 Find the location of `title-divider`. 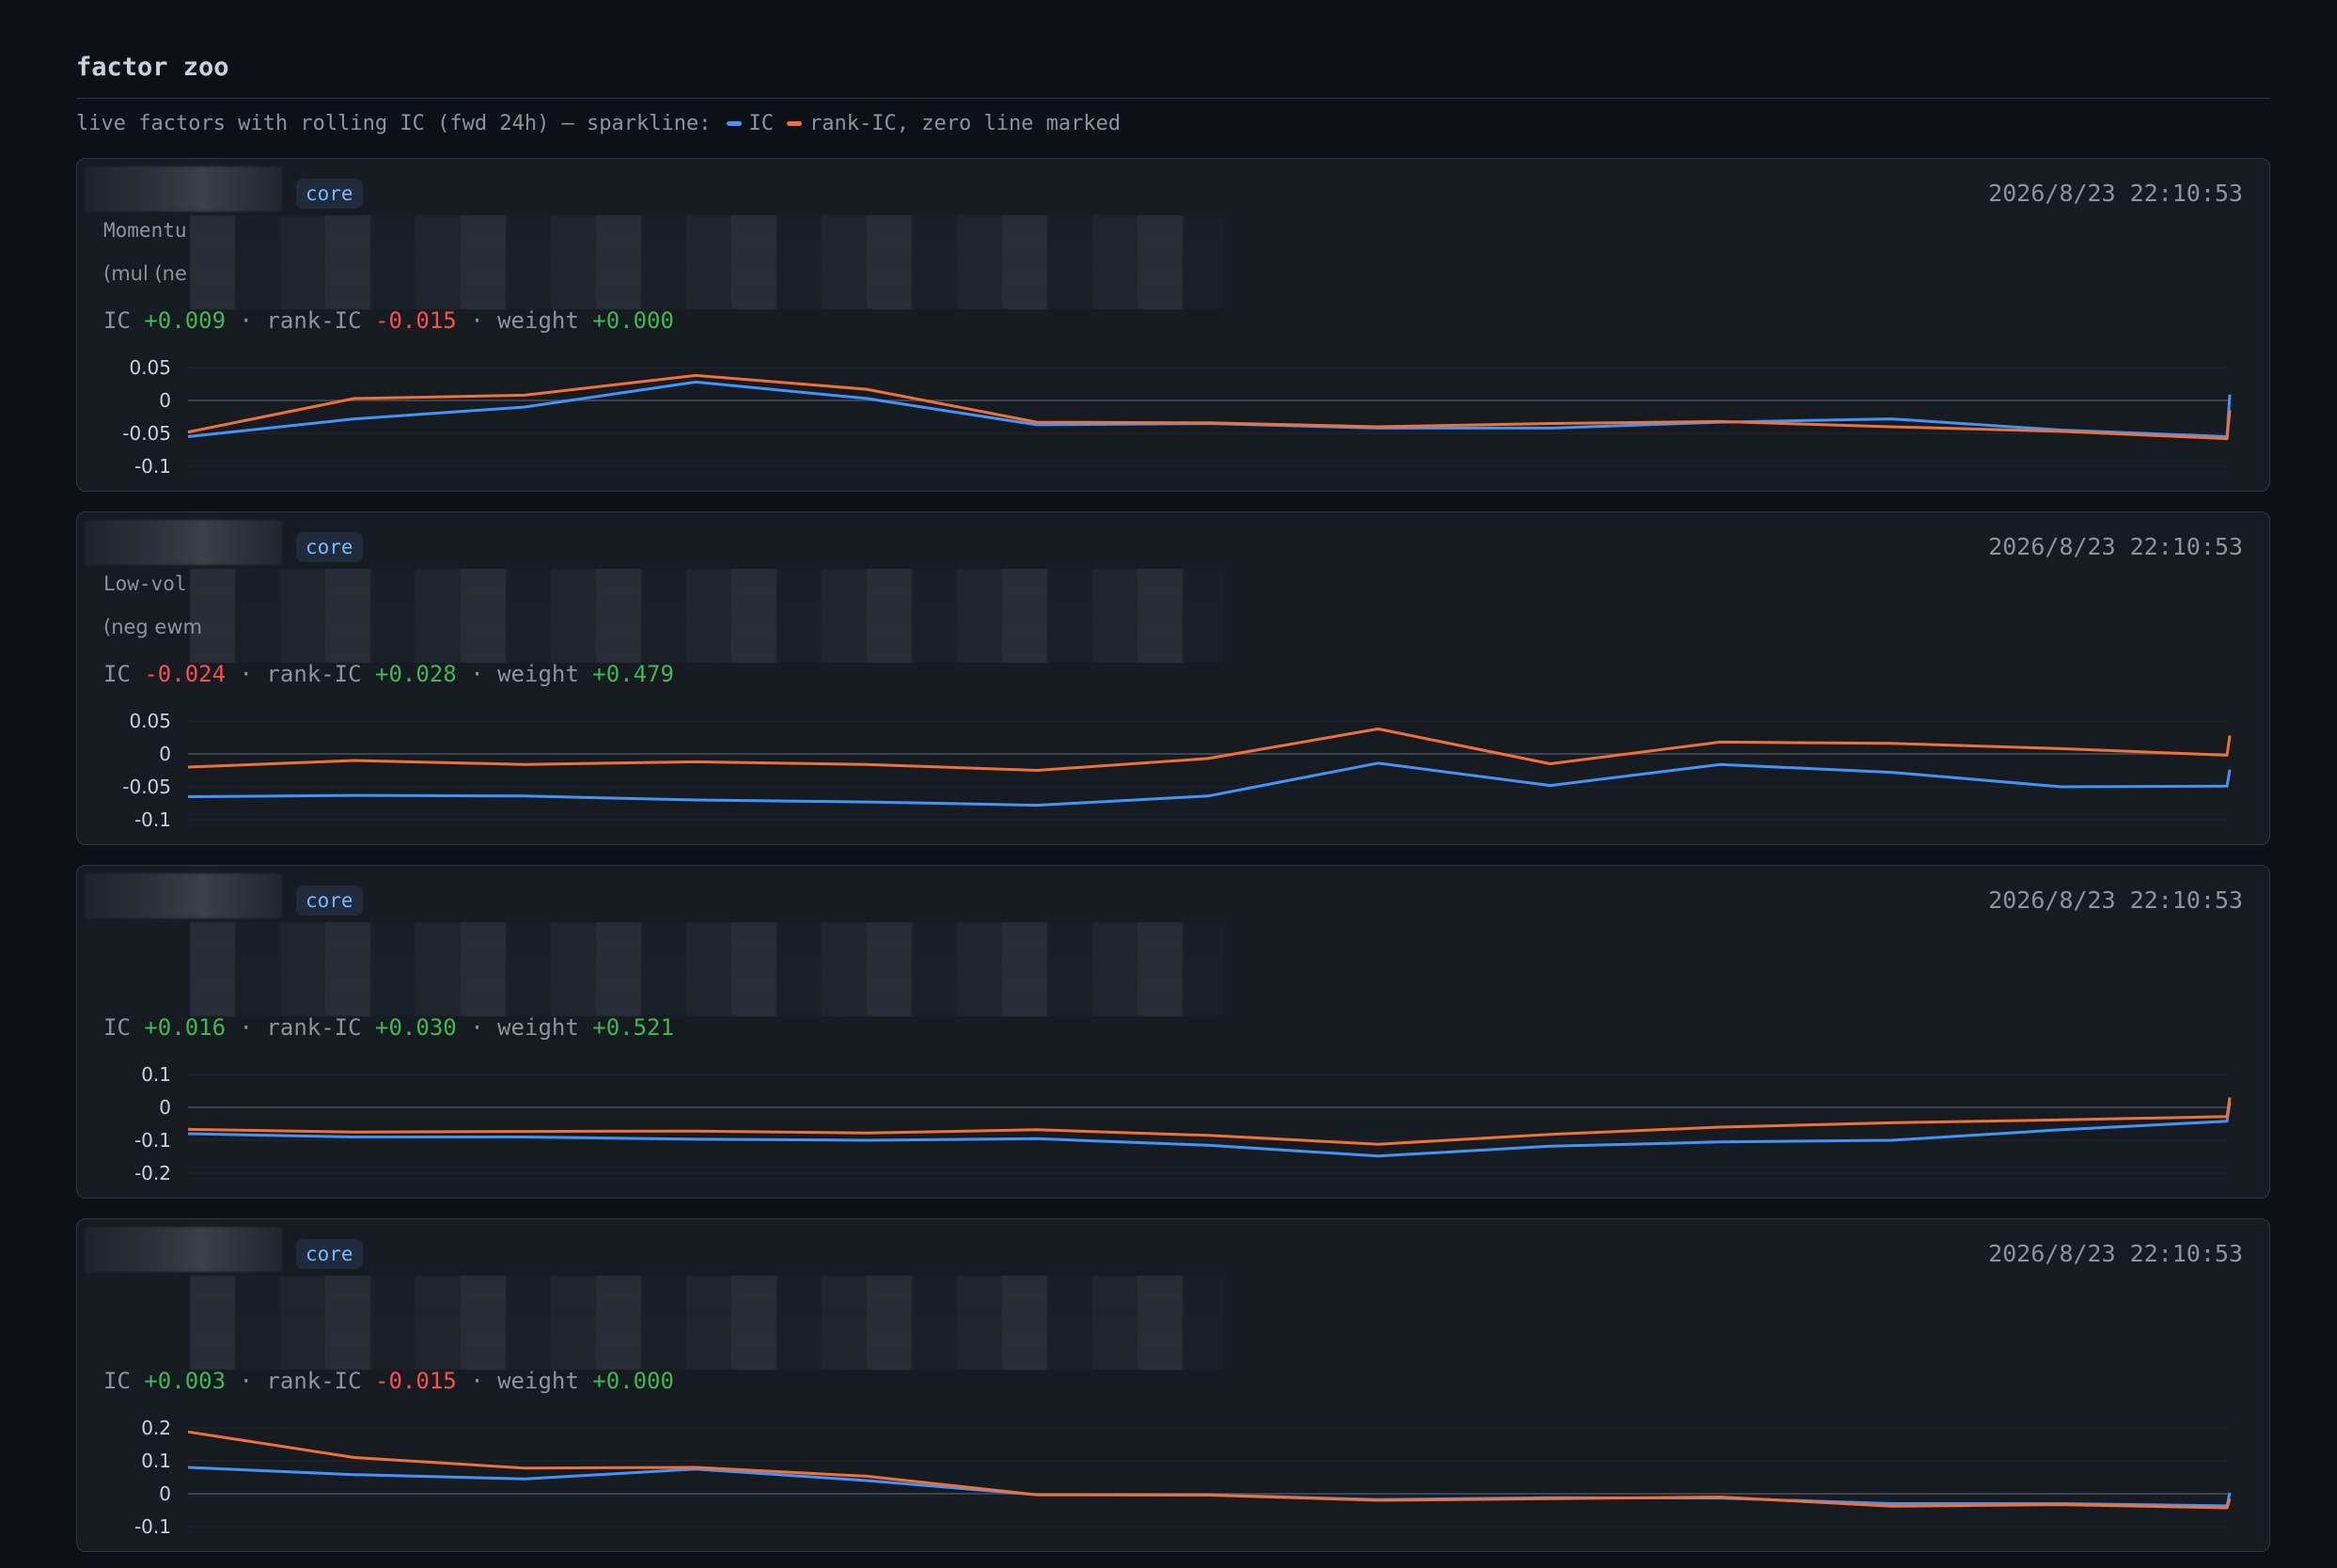

title-divider is located at coordinates (1173, 98).